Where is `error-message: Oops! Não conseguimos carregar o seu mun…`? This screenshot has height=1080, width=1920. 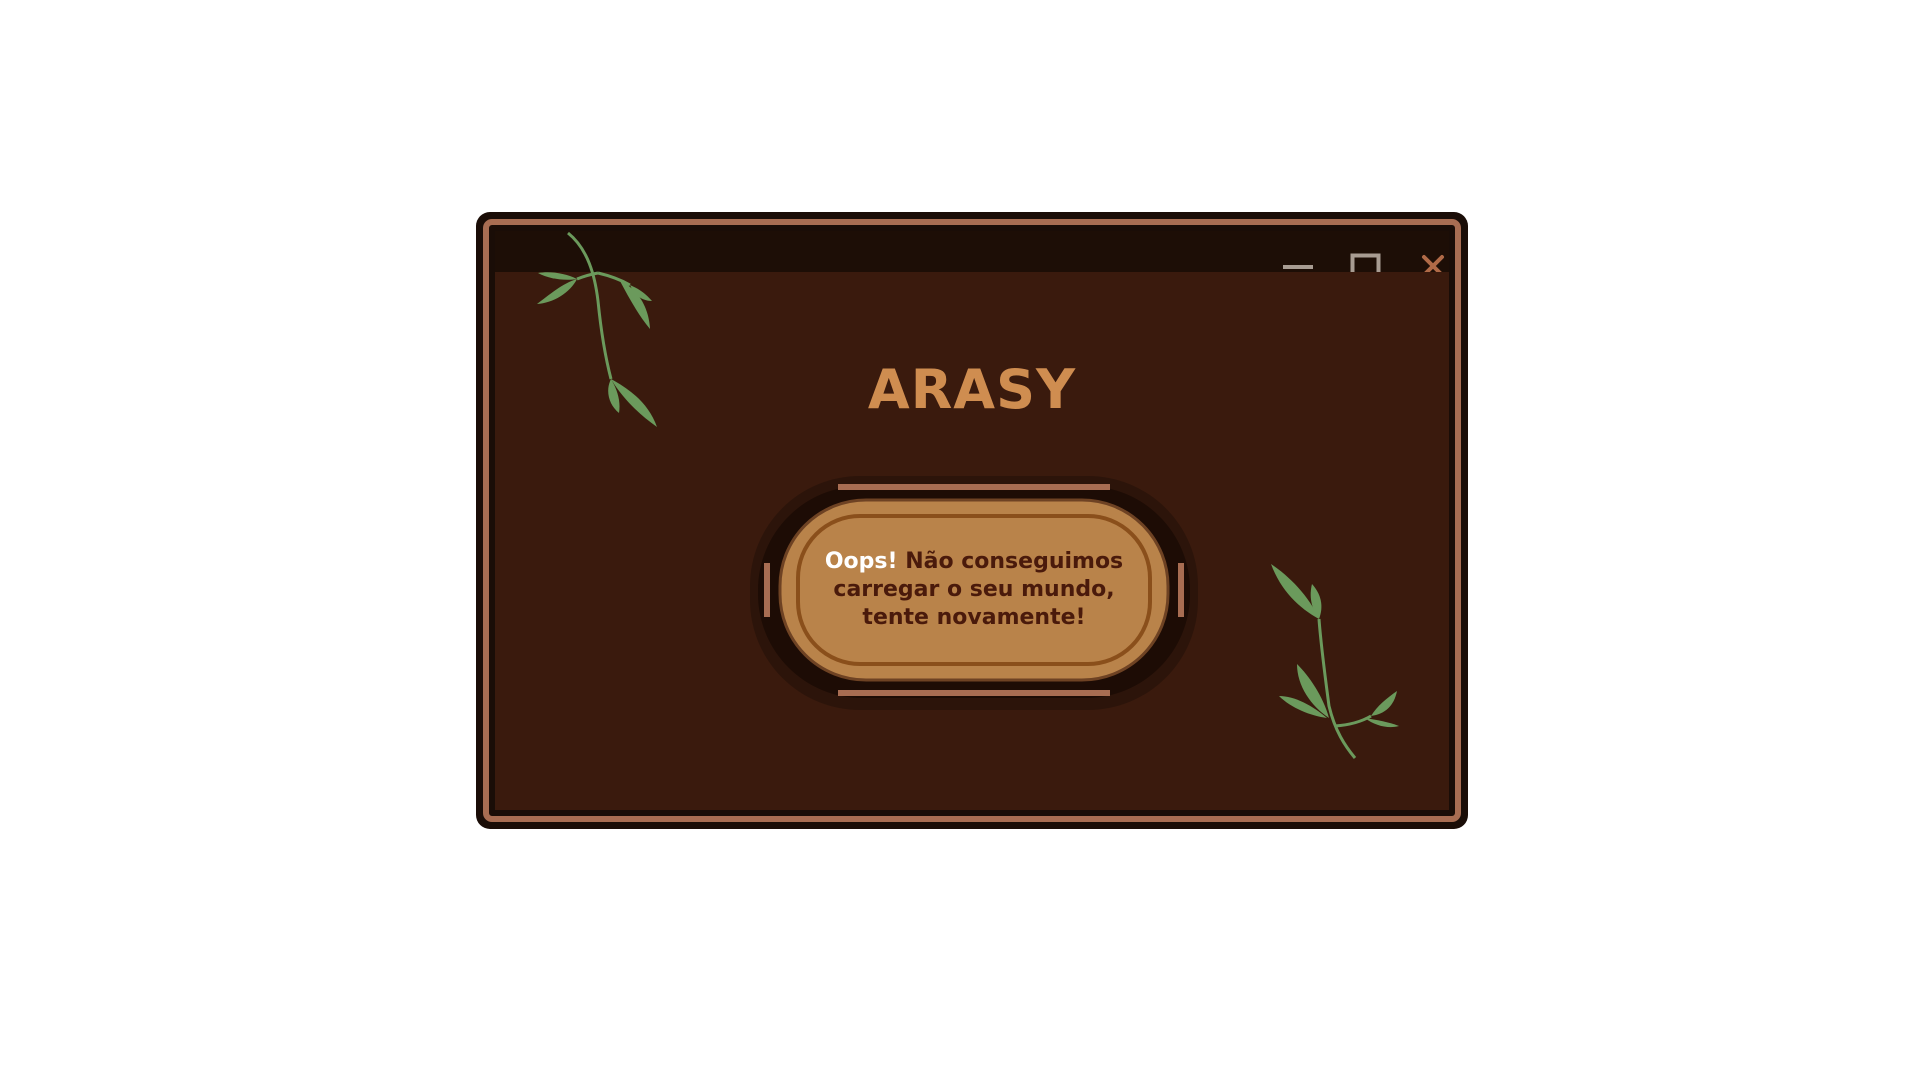
error-message: Oops! Não conseguimos carregar o seu mun… is located at coordinates (974, 590).